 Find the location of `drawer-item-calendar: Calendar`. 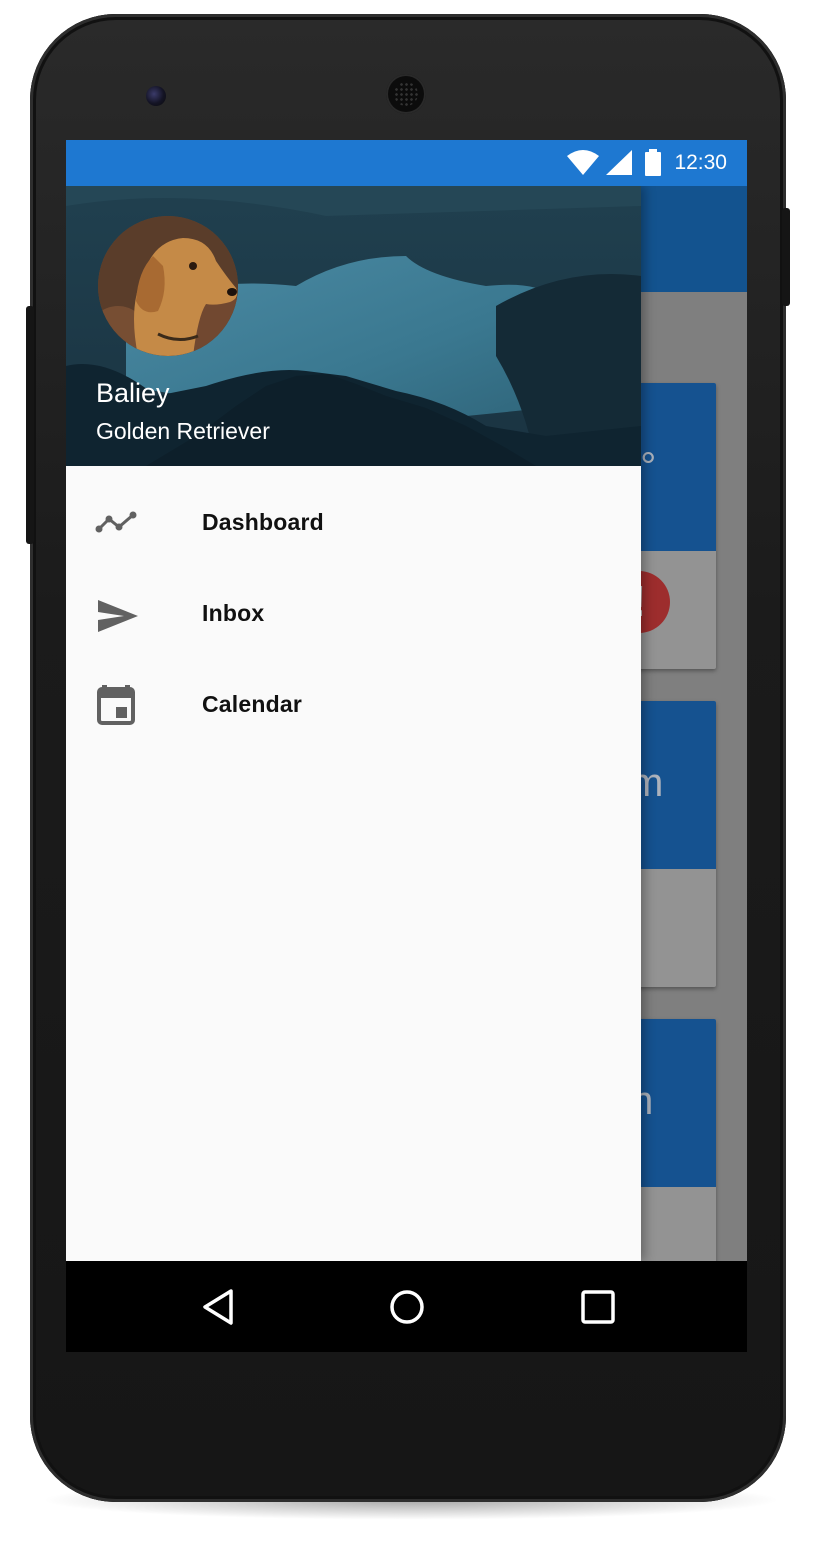

drawer-item-calendar: Calendar is located at coordinates (353, 706).